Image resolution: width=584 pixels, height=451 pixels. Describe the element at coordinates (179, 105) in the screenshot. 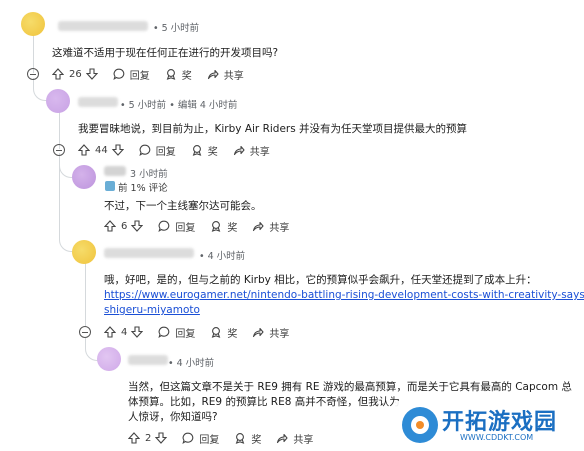

I see `comment-meta: • 5 小时前 • 编辑 4 小时前` at that location.